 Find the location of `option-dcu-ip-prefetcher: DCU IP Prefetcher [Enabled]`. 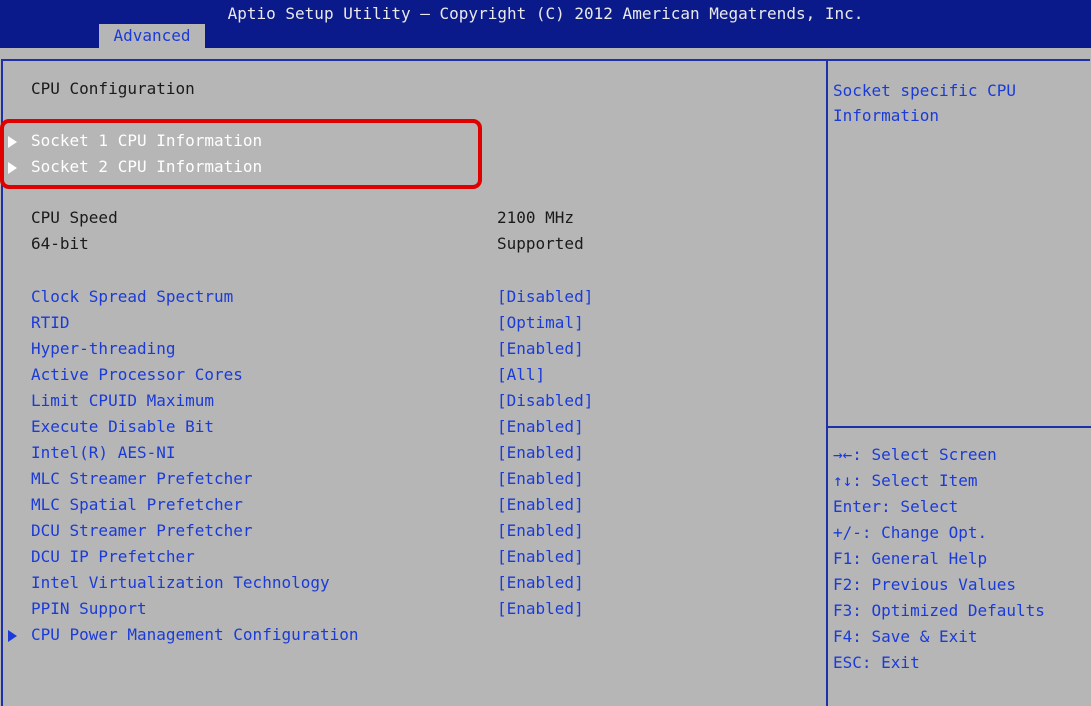

option-dcu-ip-prefetcher: DCU IP Prefetcher [Enabled] is located at coordinates (413, 557).